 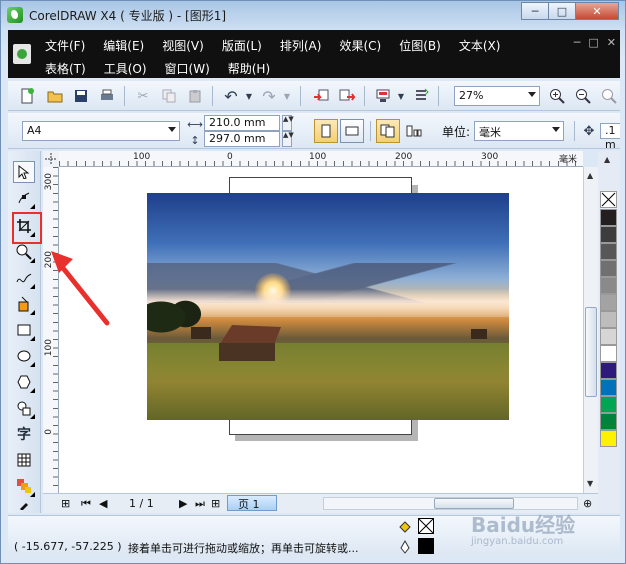 What do you see at coordinates (24, 486) in the screenshot?
I see `interactive-blend-tool` at bounding box center [24, 486].